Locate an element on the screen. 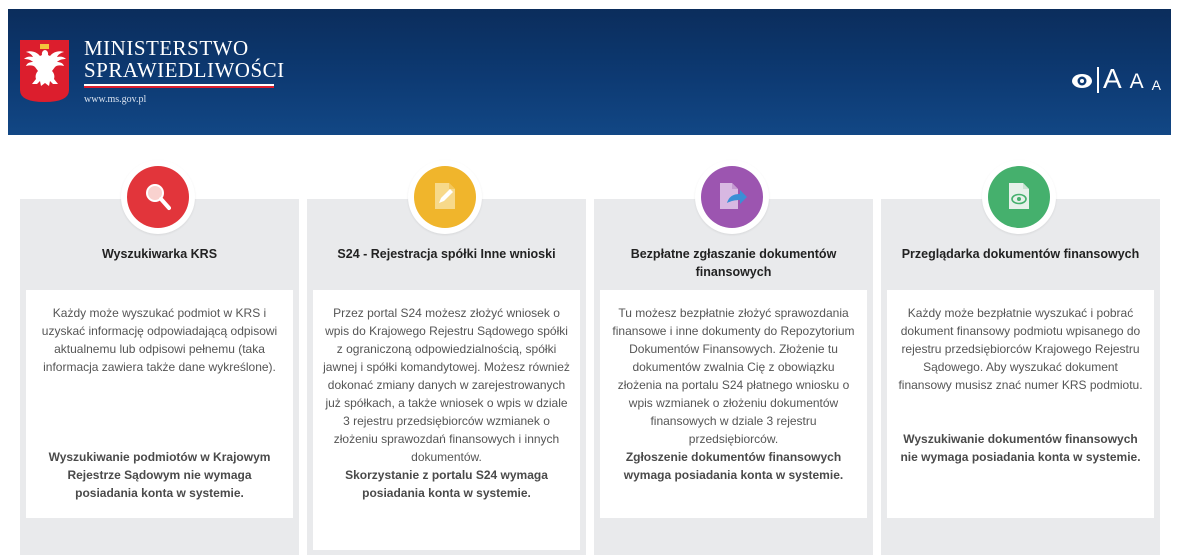 The height and width of the screenshot is (555, 1179). brand-line-1: MINISTERSTWO is located at coordinates (166, 48).